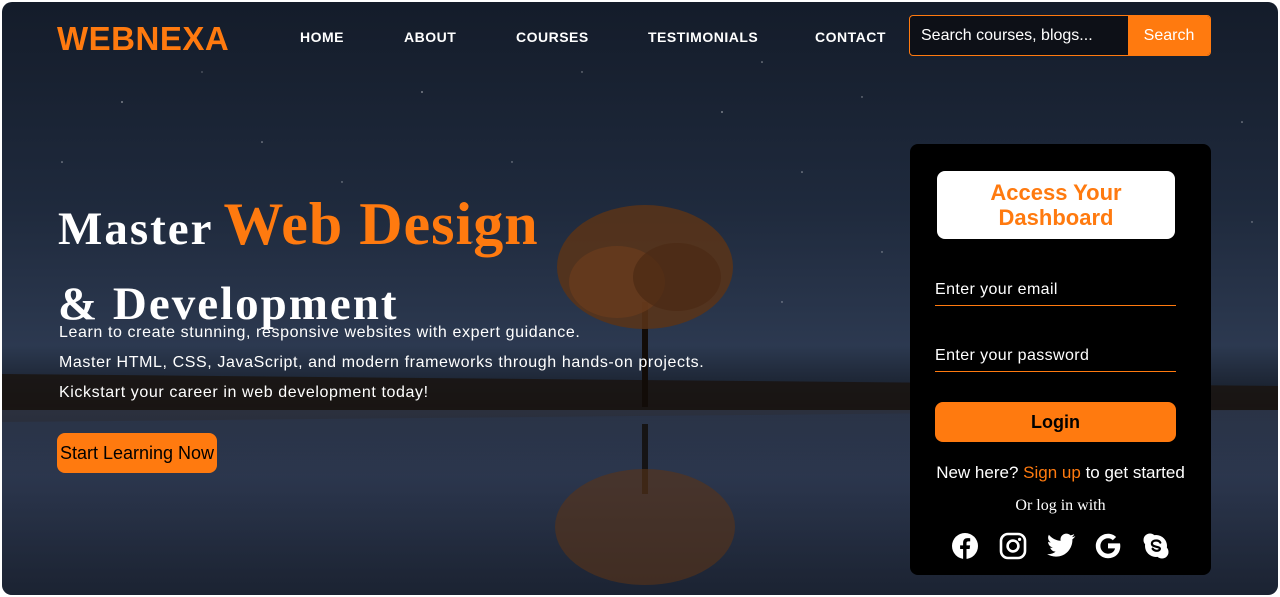  I want to click on hero-title-accent: Web Design, so click(381, 224).